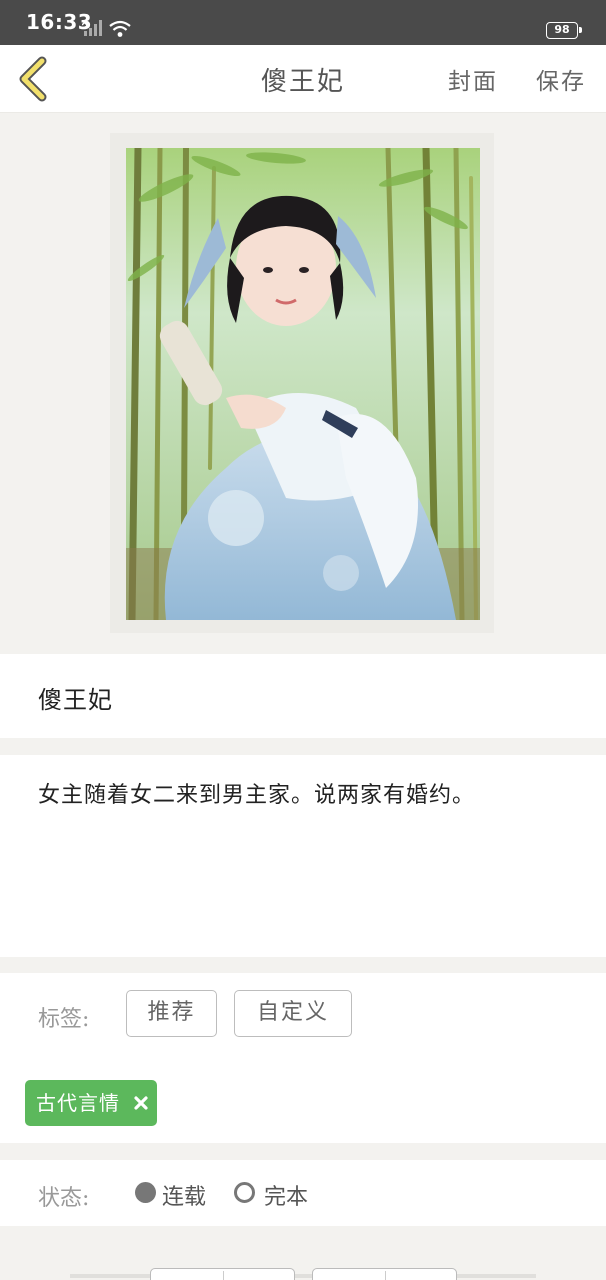 The height and width of the screenshot is (1280, 606). I want to click on custom-tag-button: 自定义, so click(293, 1013).